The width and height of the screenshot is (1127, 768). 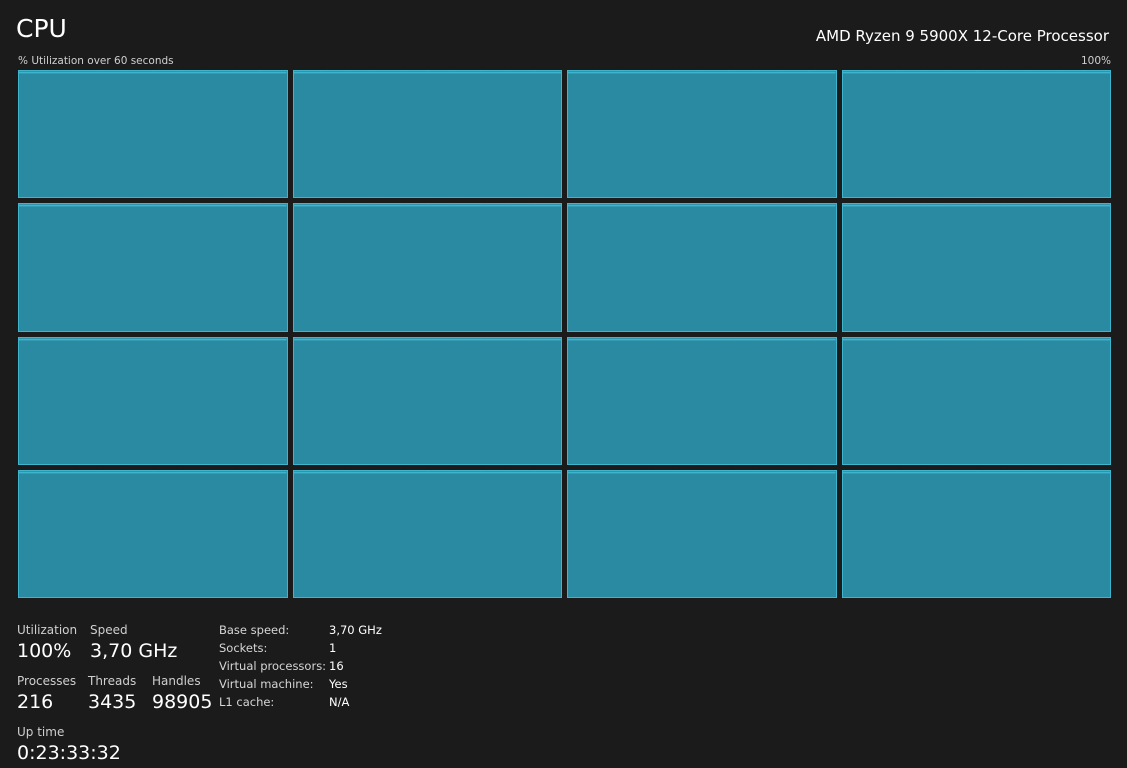 I want to click on processes-stat: Processes 216, so click(x=46, y=693).